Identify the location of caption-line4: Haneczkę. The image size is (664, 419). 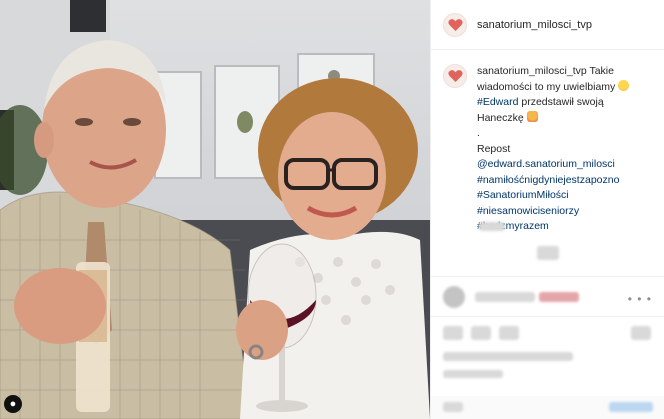
(500, 117).